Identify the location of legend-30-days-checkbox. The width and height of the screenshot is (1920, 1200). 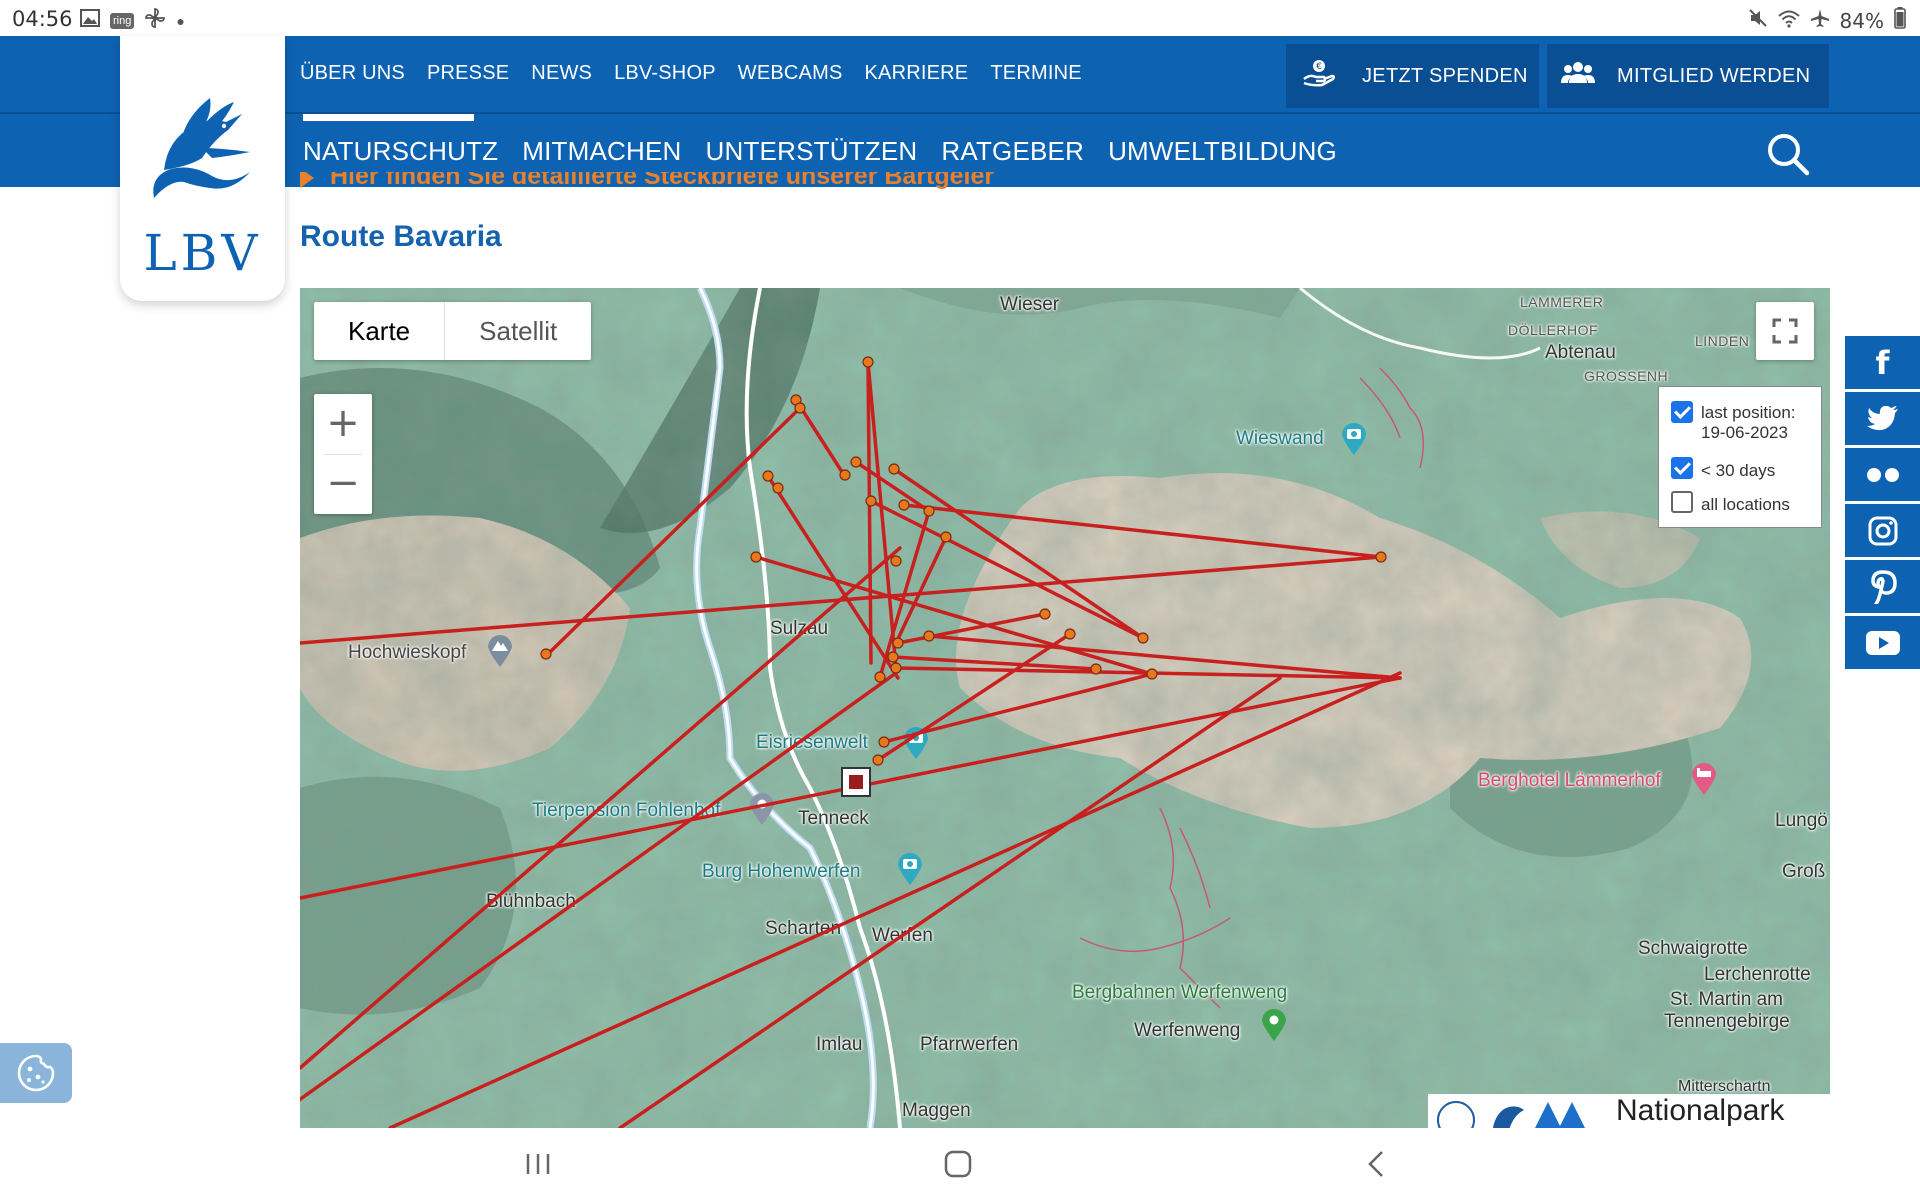
(1682, 468).